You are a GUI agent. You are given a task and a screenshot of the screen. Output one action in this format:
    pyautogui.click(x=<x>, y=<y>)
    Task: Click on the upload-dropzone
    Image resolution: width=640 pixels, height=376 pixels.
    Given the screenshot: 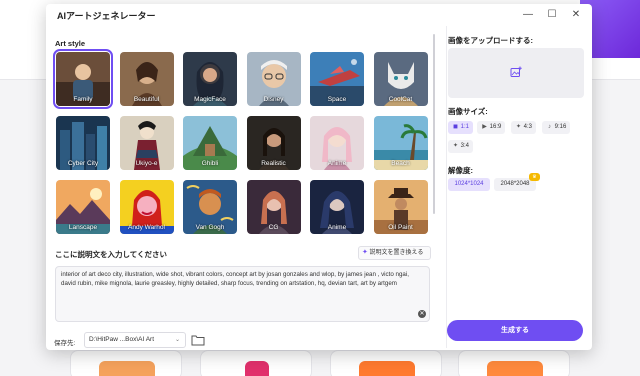 What is the action you would take?
    pyautogui.click(x=516, y=73)
    